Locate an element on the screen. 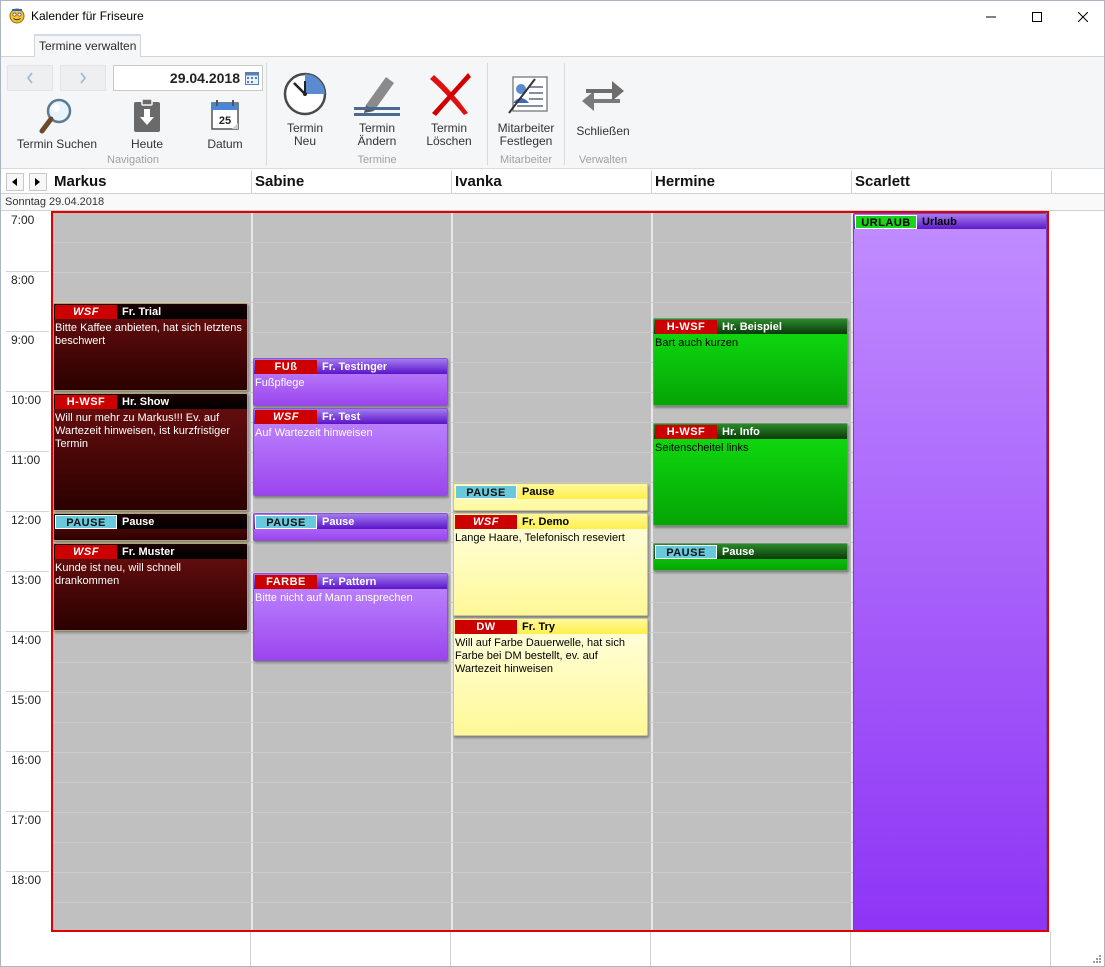 Image resolution: width=1105 pixels, height=967 pixels. time-label: 14:00 is located at coordinates (26, 640).